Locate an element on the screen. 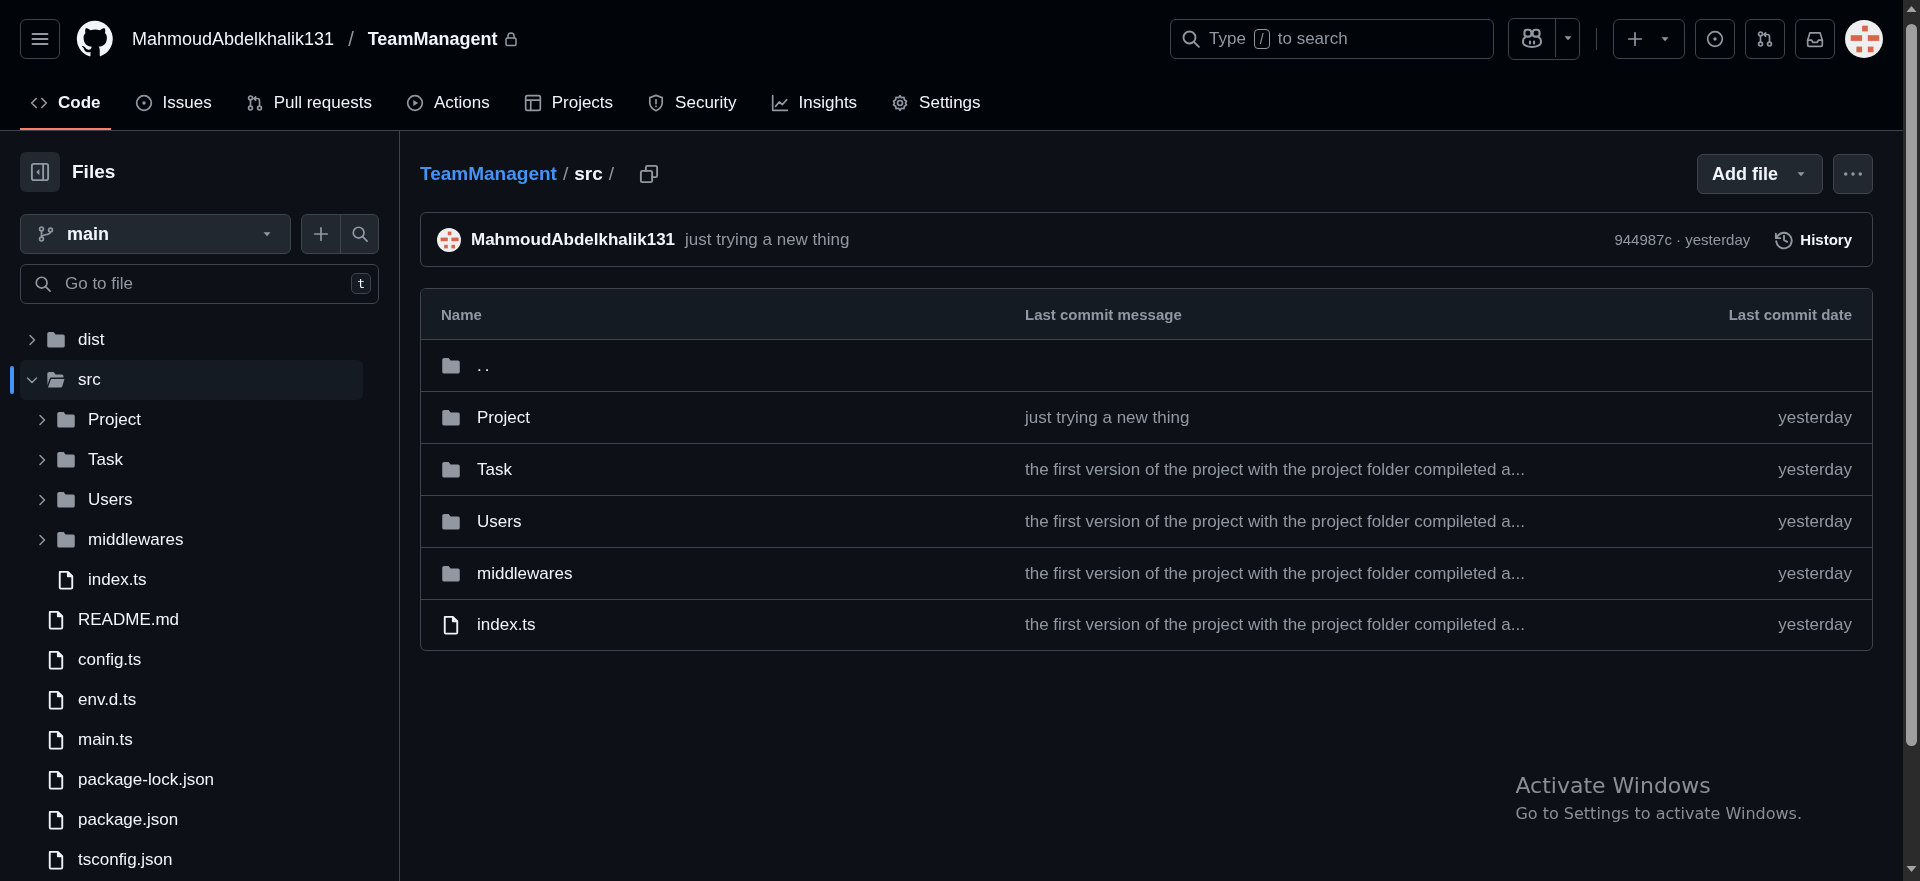 This screenshot has width=1920, height=881. tray-icon is located at coordinates (1815, 39).